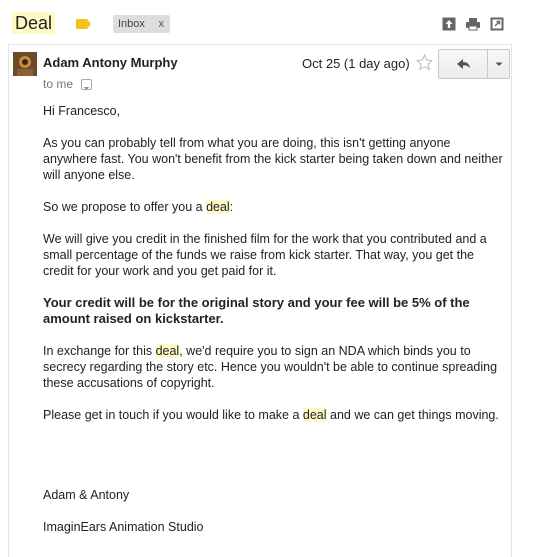 This screenshot has width=543, height=557. What do you see at coordinates (83, 24) in the screenshot?
I see `label-tag-icon` at bounding box center [83, 24].